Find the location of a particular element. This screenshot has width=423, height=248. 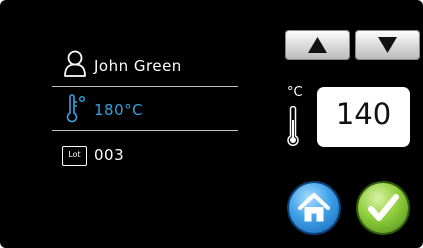

lot-row: Lot 003 is located at coordinates (145, 154).